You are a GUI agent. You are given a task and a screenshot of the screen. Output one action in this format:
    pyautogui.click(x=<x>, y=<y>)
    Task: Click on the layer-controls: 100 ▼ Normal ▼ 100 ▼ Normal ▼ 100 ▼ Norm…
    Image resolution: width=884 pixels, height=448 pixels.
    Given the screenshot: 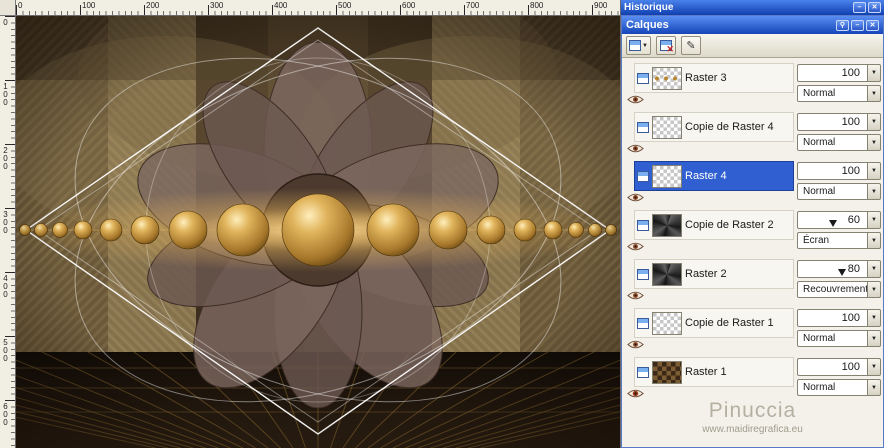 What is the action you would take?
    pyautogui.click(x=839, y=231)
    